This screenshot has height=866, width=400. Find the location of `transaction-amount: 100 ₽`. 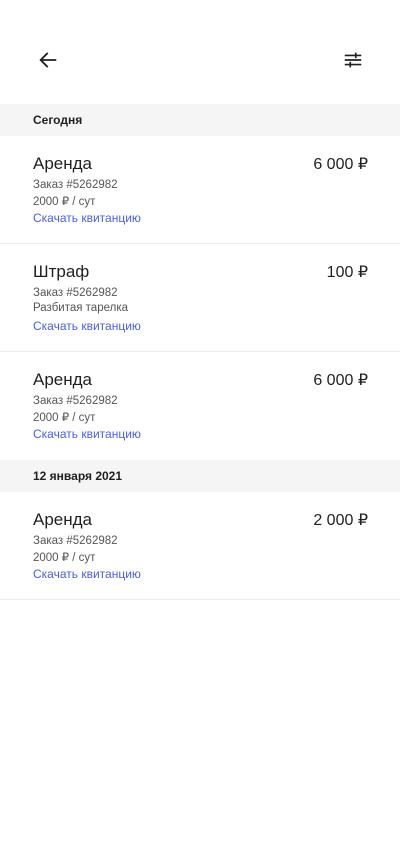

transaction-amount: 100 ₽ is located at coordinates (347, 272).